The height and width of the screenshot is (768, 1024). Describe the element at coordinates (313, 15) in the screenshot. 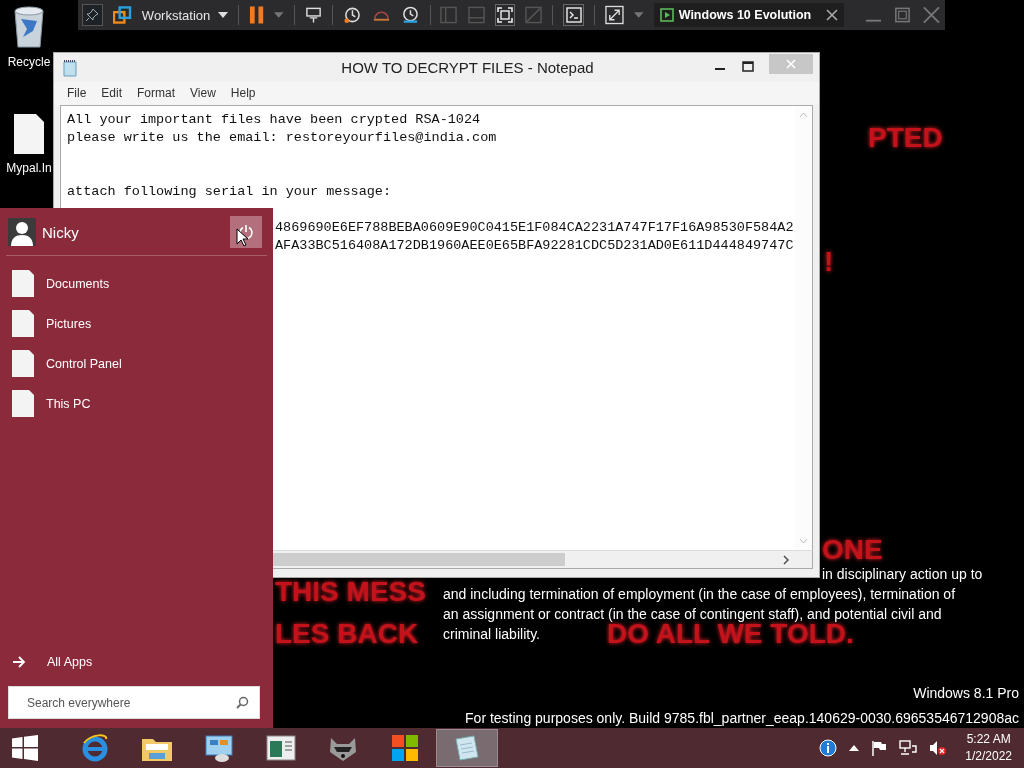

I see `send-keys-icon` at that location.